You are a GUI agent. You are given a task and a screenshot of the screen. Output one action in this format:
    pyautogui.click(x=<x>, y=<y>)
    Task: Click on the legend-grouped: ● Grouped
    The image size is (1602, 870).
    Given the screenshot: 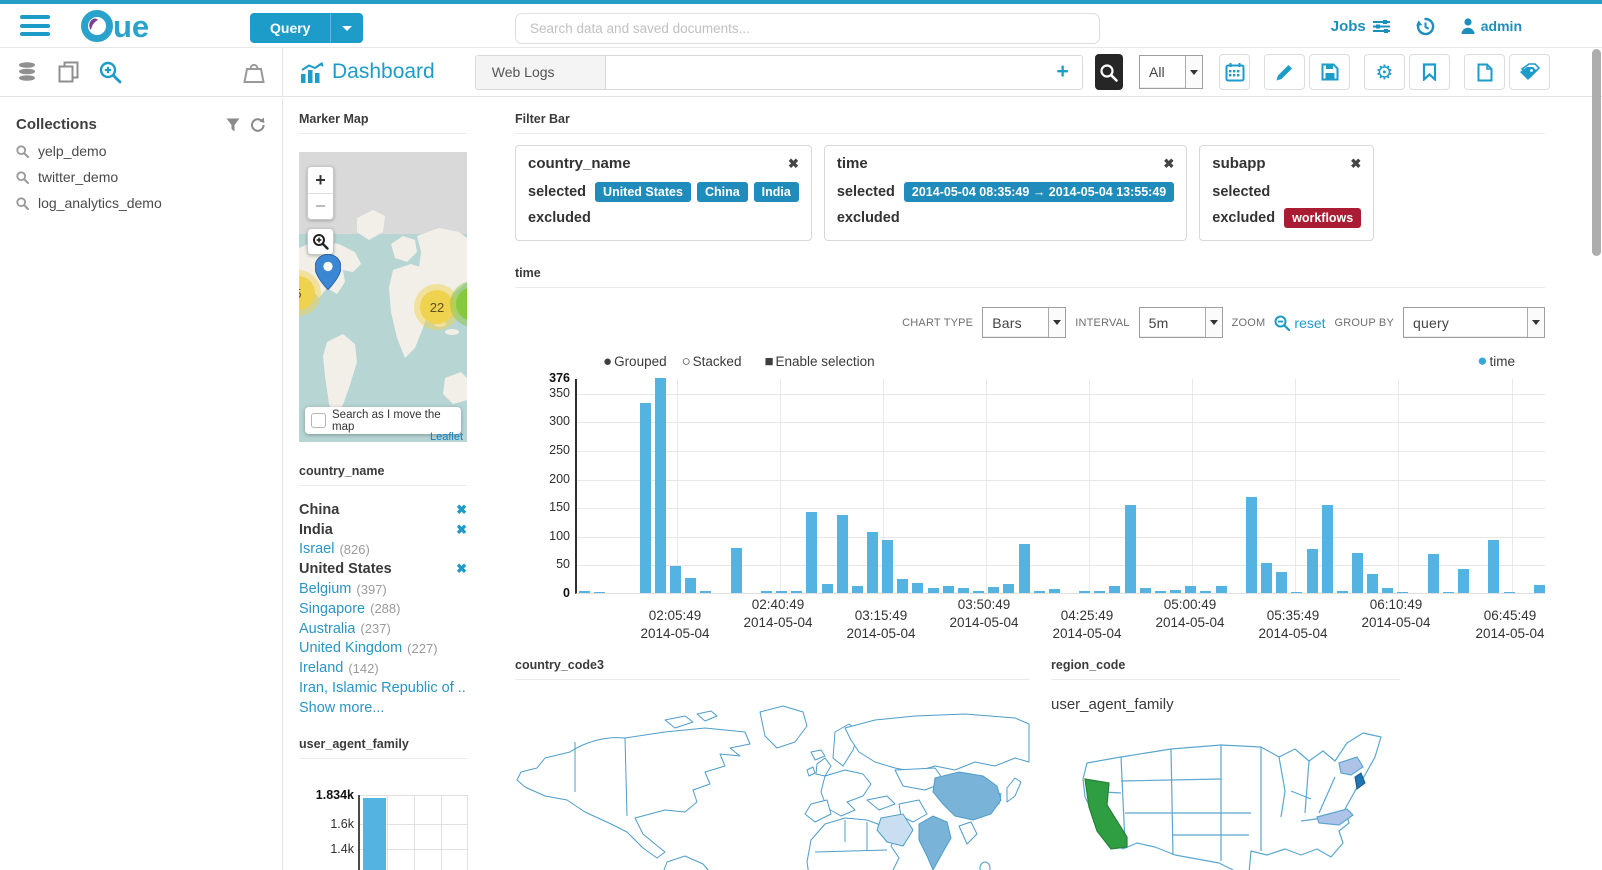 What is the action you would take?
    pyautogui.click(x=635, y=361)
    